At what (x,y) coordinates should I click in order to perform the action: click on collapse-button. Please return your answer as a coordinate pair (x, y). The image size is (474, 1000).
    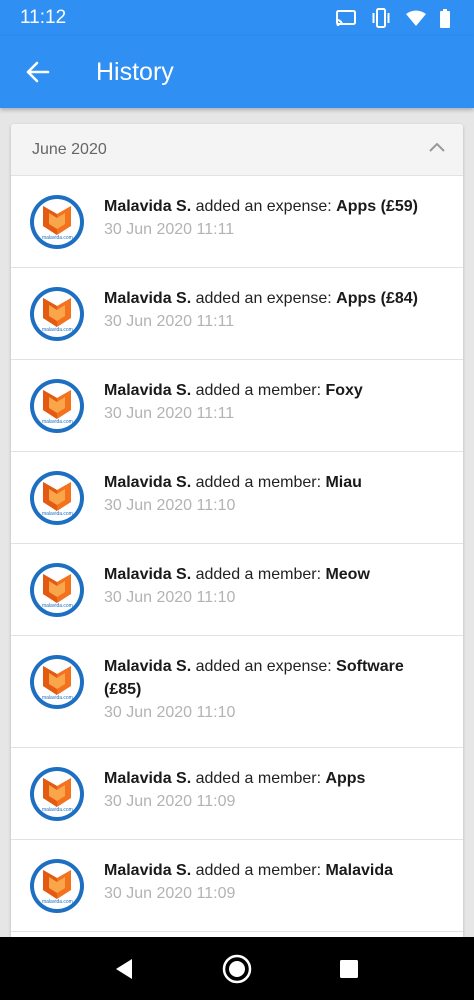
    Looking at the image, I should click on (437, 148).